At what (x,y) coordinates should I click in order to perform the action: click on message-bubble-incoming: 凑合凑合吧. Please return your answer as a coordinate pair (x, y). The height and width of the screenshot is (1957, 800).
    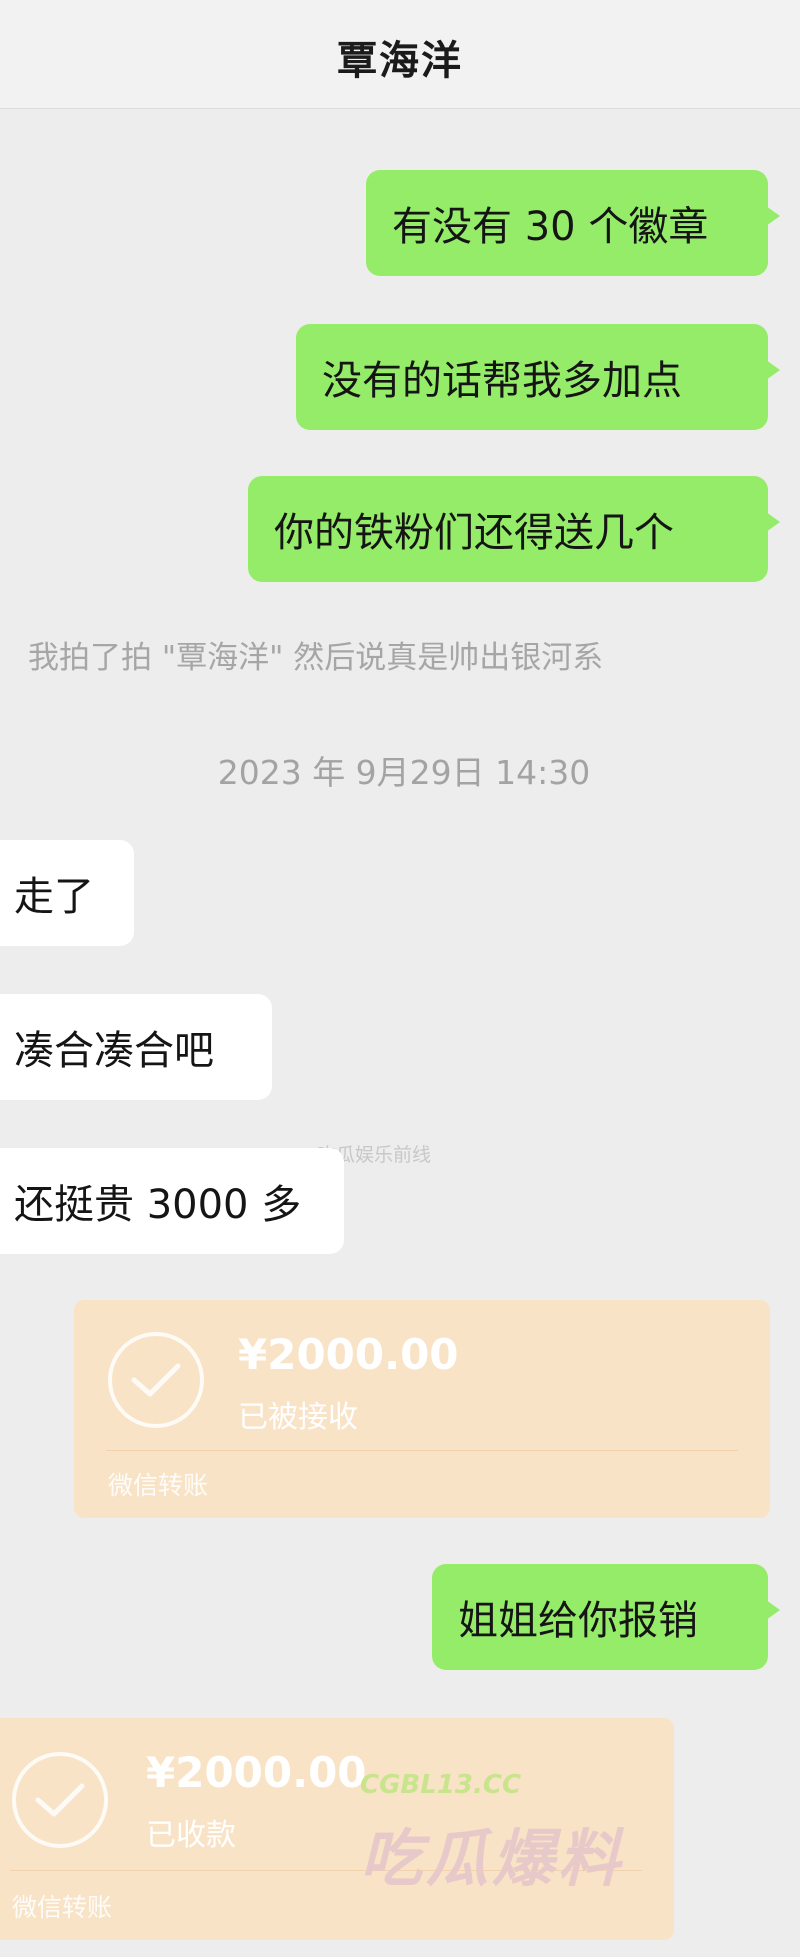
    Looking at the image, I should click on (136, 1047).